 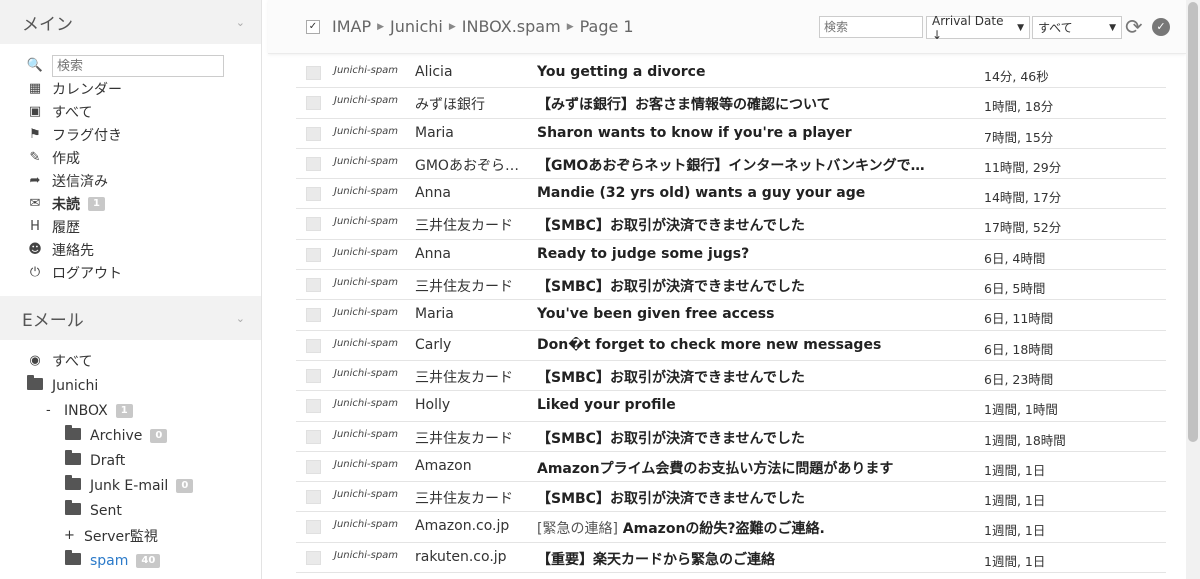 I want to click on filter-select: すべて ▼, so click(x=1077, y=27).